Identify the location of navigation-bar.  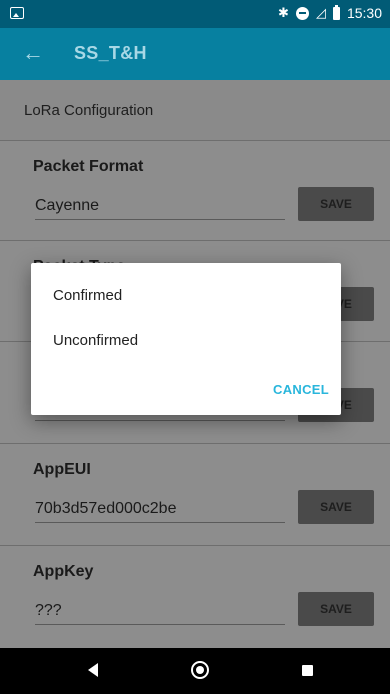
(195, 671).